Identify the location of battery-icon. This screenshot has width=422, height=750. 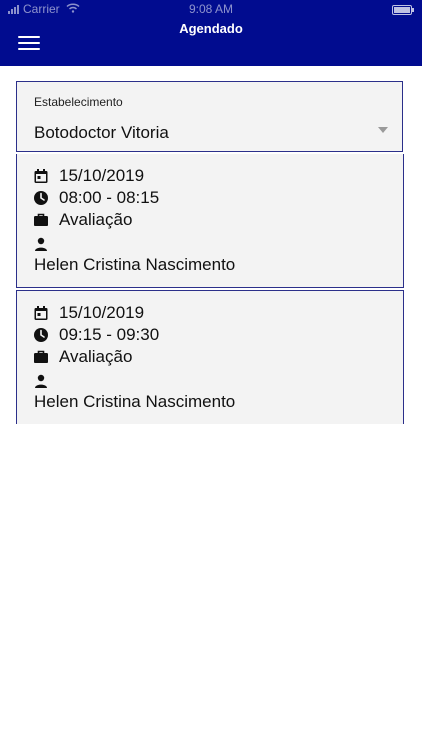
(403, 10).